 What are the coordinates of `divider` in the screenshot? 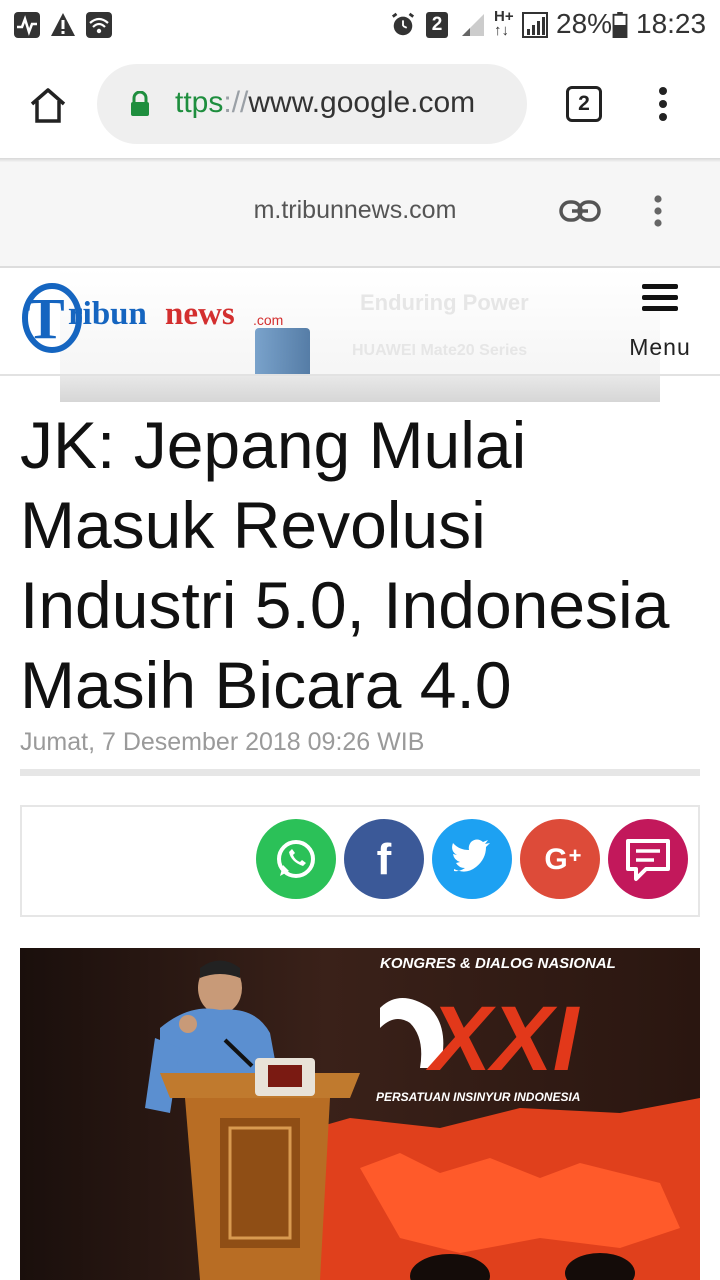 It's located at (360, 772).